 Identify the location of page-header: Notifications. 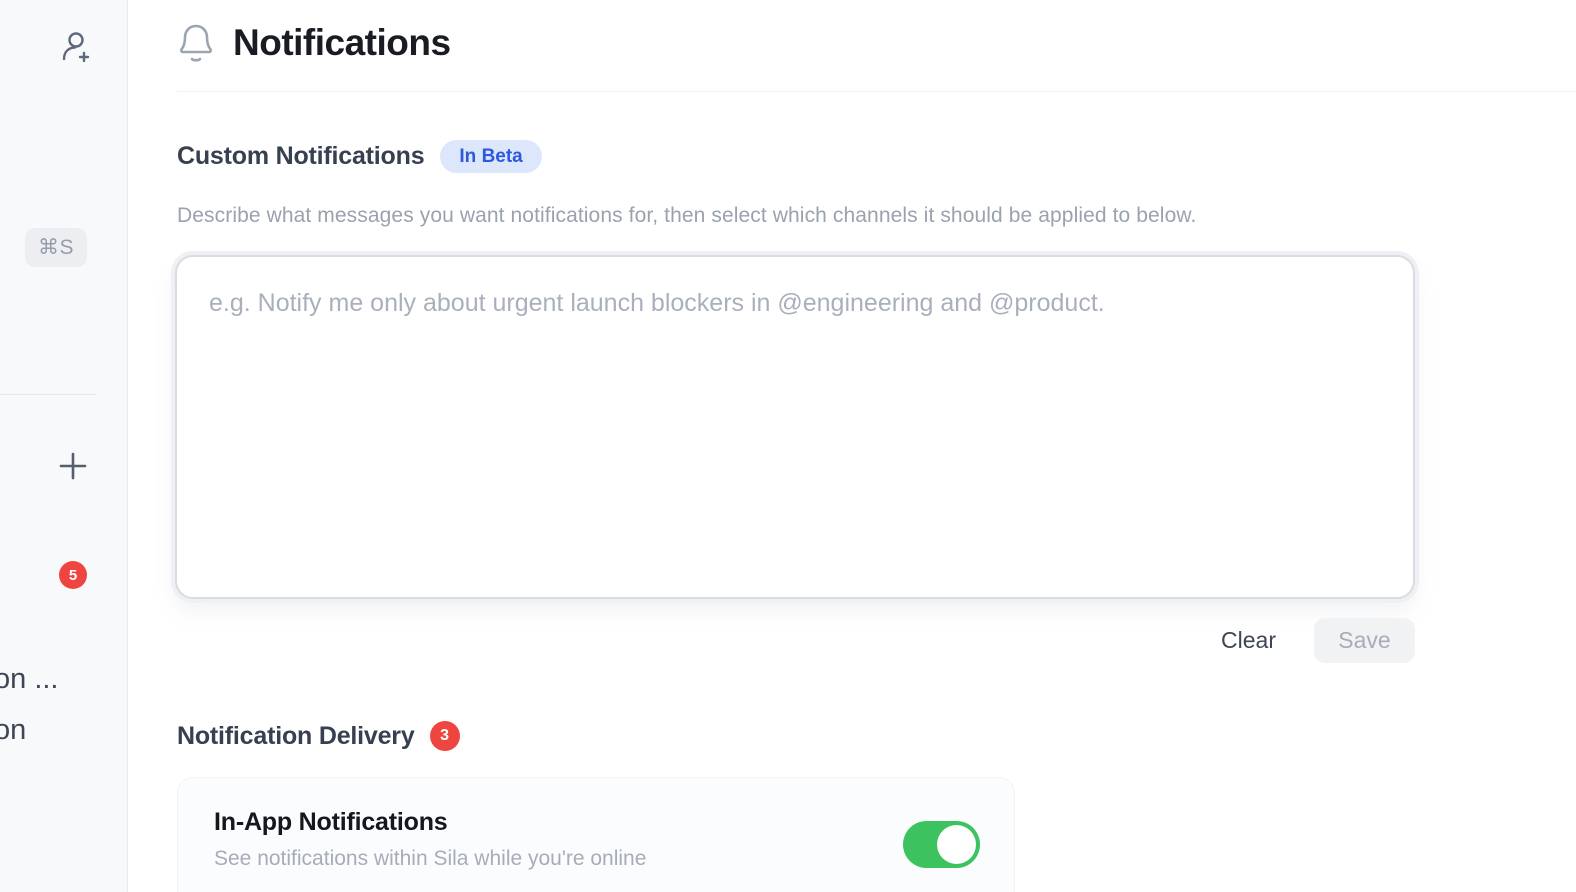
(314, 43).